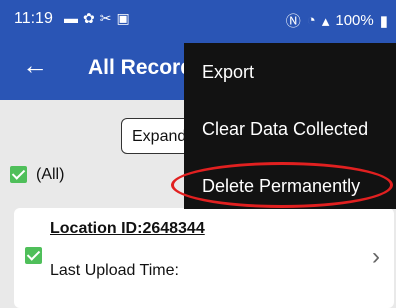 The image size is (396, 308). Describe the element at coordinates (325, 21) in the screenshot. I see `signal-icon: ▴` at that location.